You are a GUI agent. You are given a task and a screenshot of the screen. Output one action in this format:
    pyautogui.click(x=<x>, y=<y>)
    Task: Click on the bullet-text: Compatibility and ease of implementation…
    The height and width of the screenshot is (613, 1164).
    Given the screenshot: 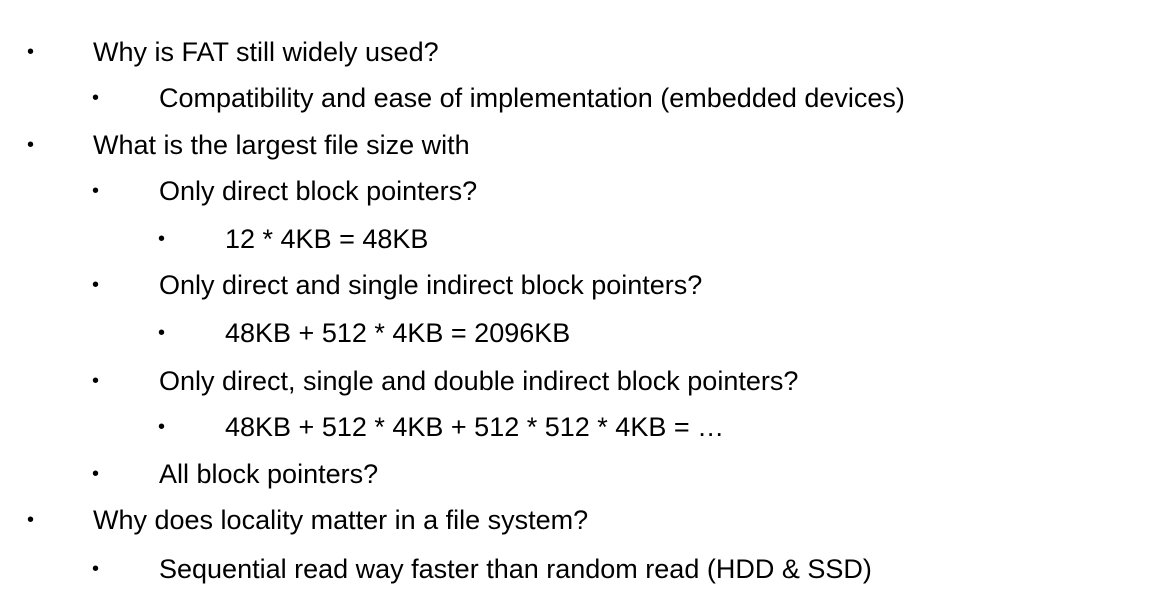 What is the action you would take?
    pyautogui.click(x=532, y=98)
    